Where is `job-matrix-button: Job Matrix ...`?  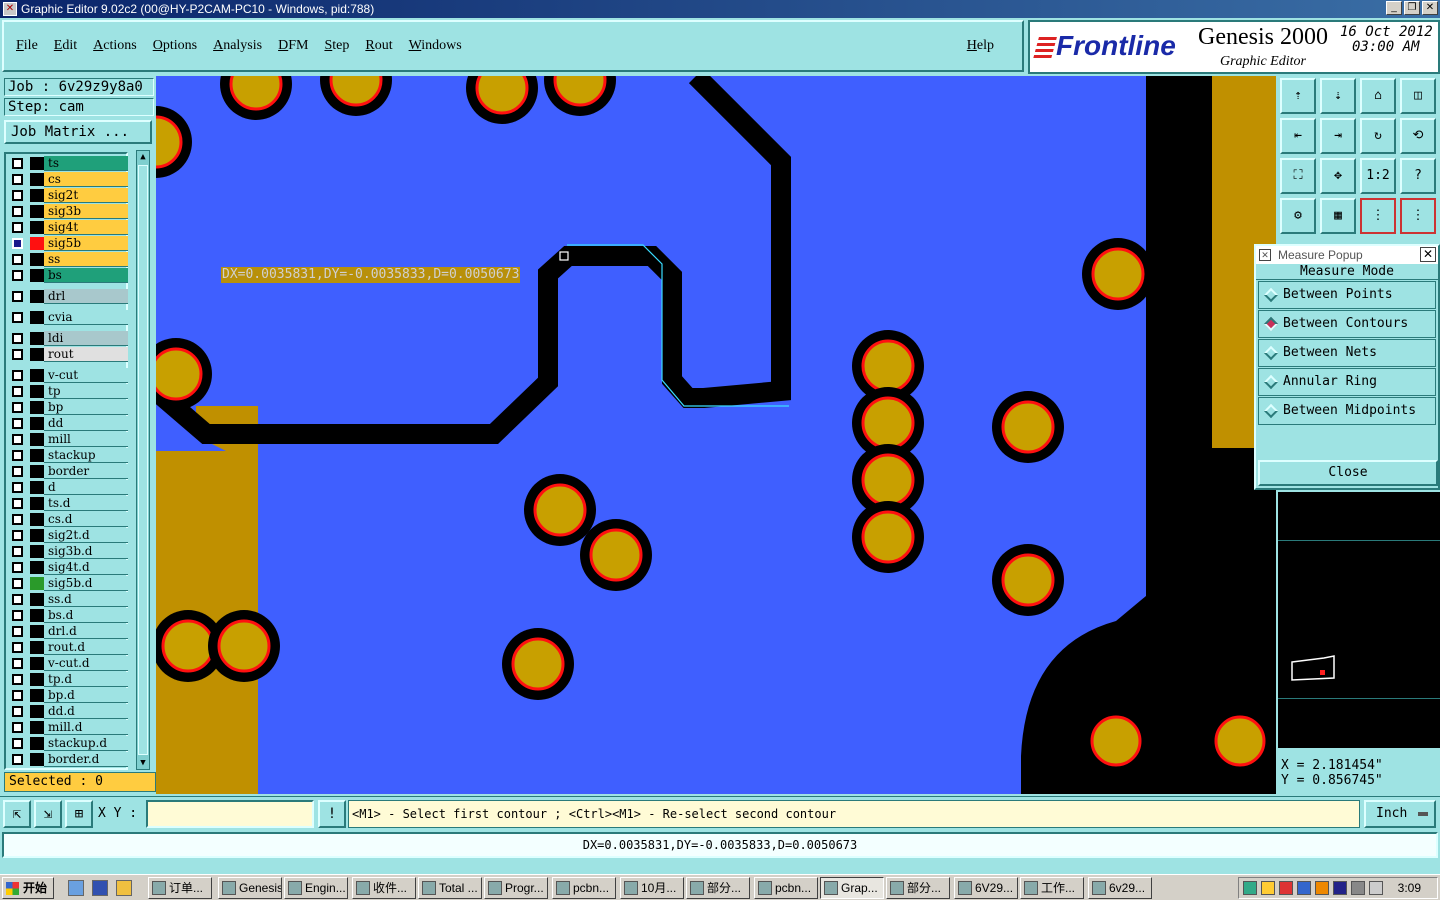
job-matrix-button: Job Matrix ... is located at coordinates (78, 132).